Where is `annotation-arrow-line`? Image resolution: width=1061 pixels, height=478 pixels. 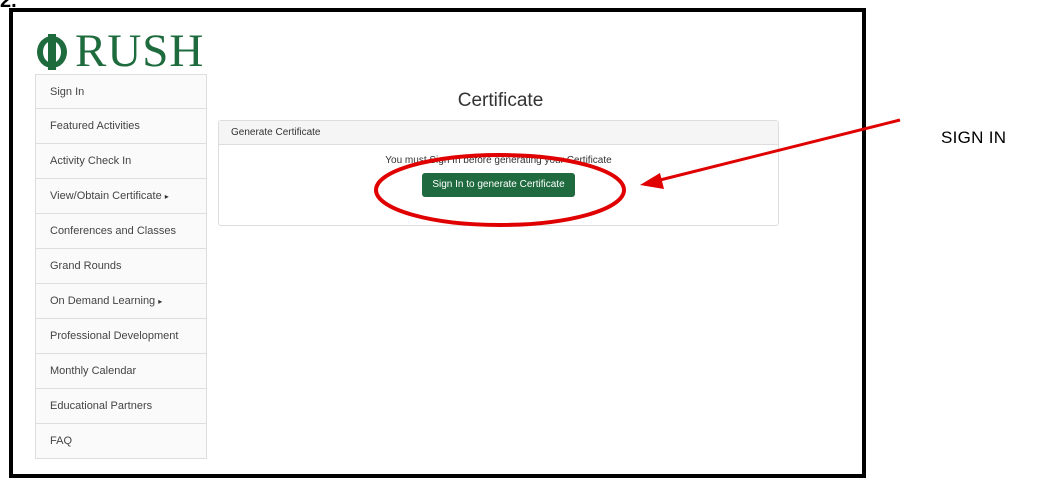 annotation-arrow-line is located at coordinates (778, 150).